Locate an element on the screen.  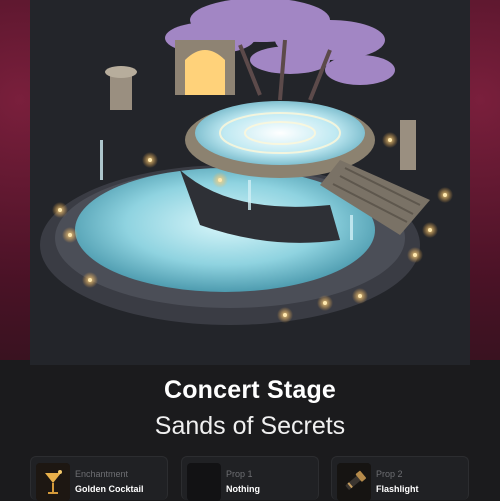
empty-slot-icon is located at coordinates (204, 482).